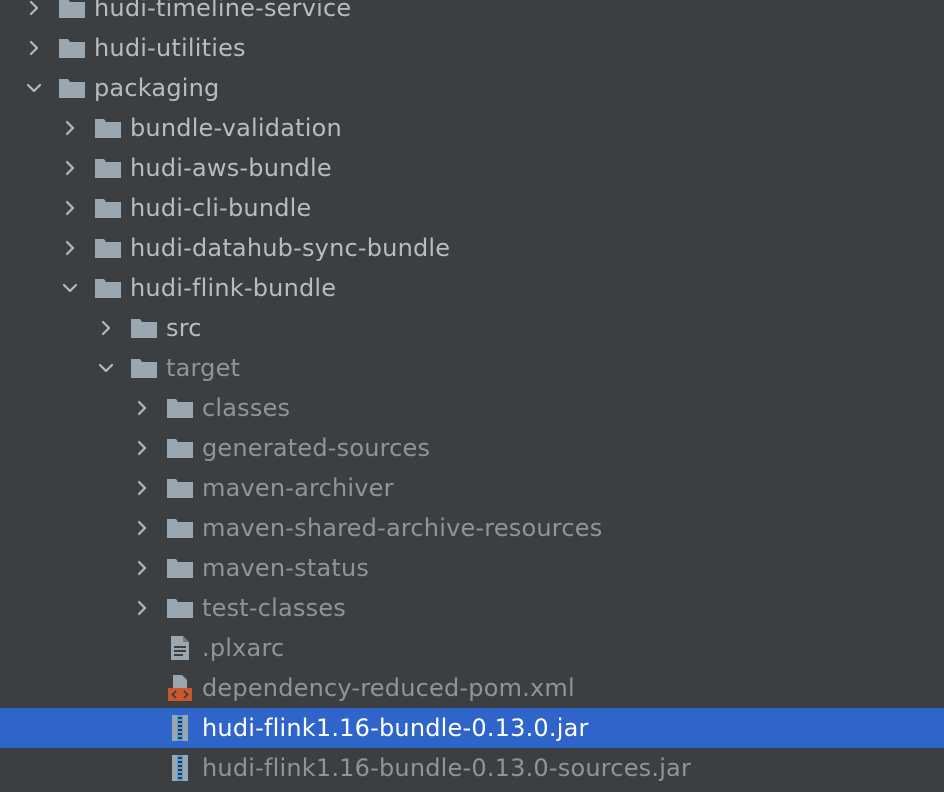 Image resolution: width=944 pixels, height=792 pixels. Describe the element at coordinates (472, 328) in the screenshot. I see `tree-item-src: src` at that location.